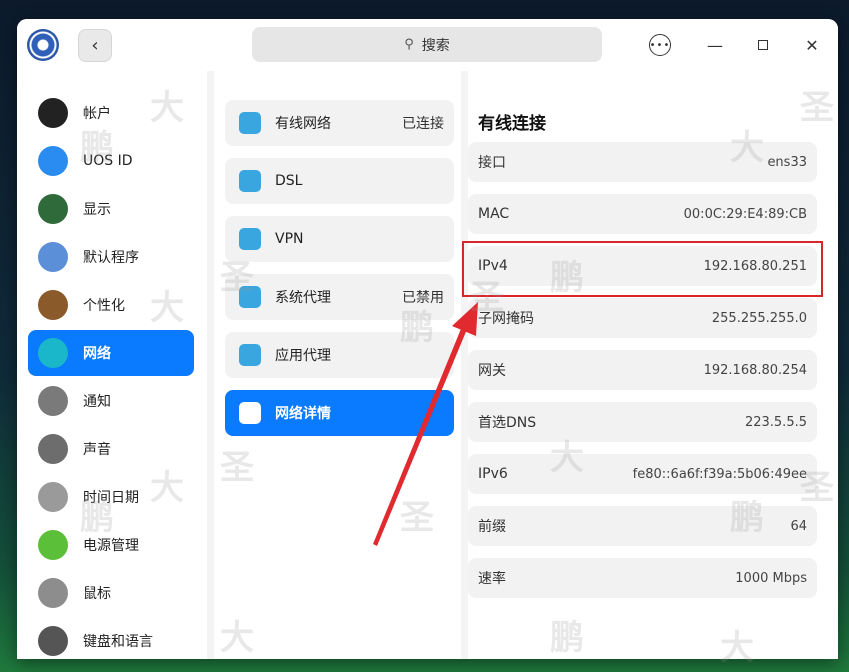 This screenshot has width=849, height=672. I want to click on minimize-button: —, so click(715, 45).